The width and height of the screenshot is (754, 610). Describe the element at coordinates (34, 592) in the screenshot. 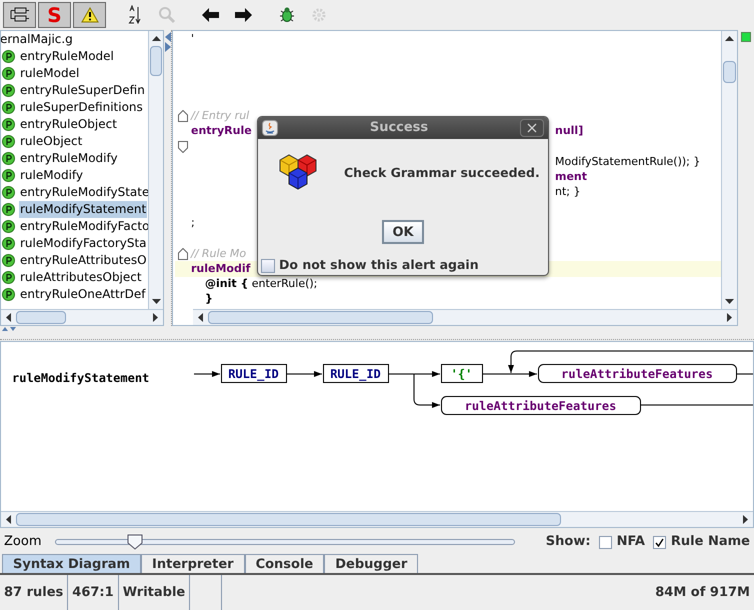

I see `status-cell: 87 rules` at that location.